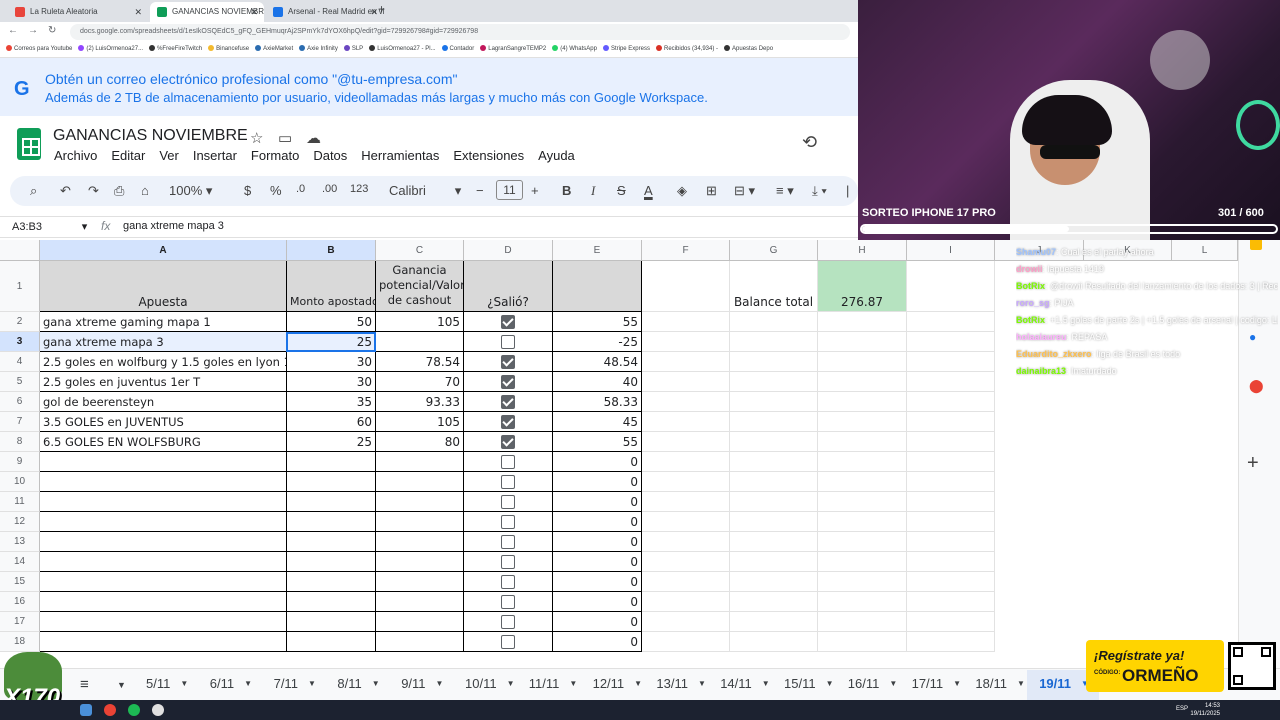  What do you see at coordinates (78, 12) in the screenshot?
I see `browser-tab: La Ruleta Aleatoria ✕` at bounding box center [78, 12].